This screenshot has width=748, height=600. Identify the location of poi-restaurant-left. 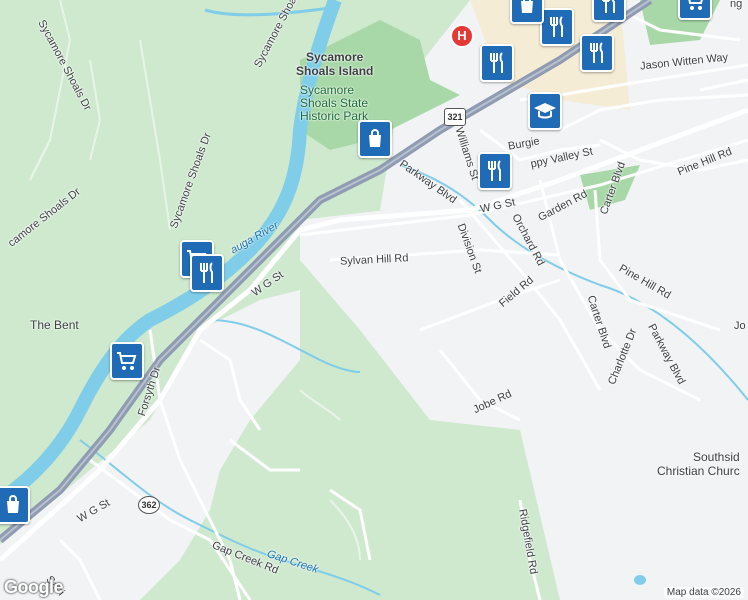
(207, 273).